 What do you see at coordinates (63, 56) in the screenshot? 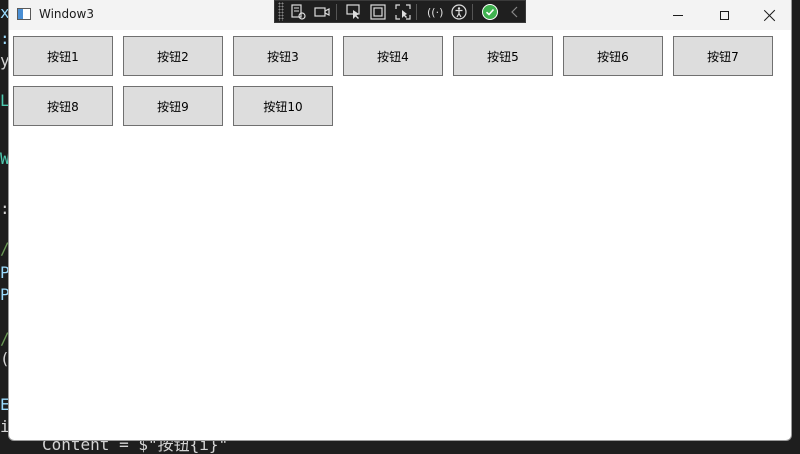
I see `button-1: 按钮1` at bounding box center [63, 56].